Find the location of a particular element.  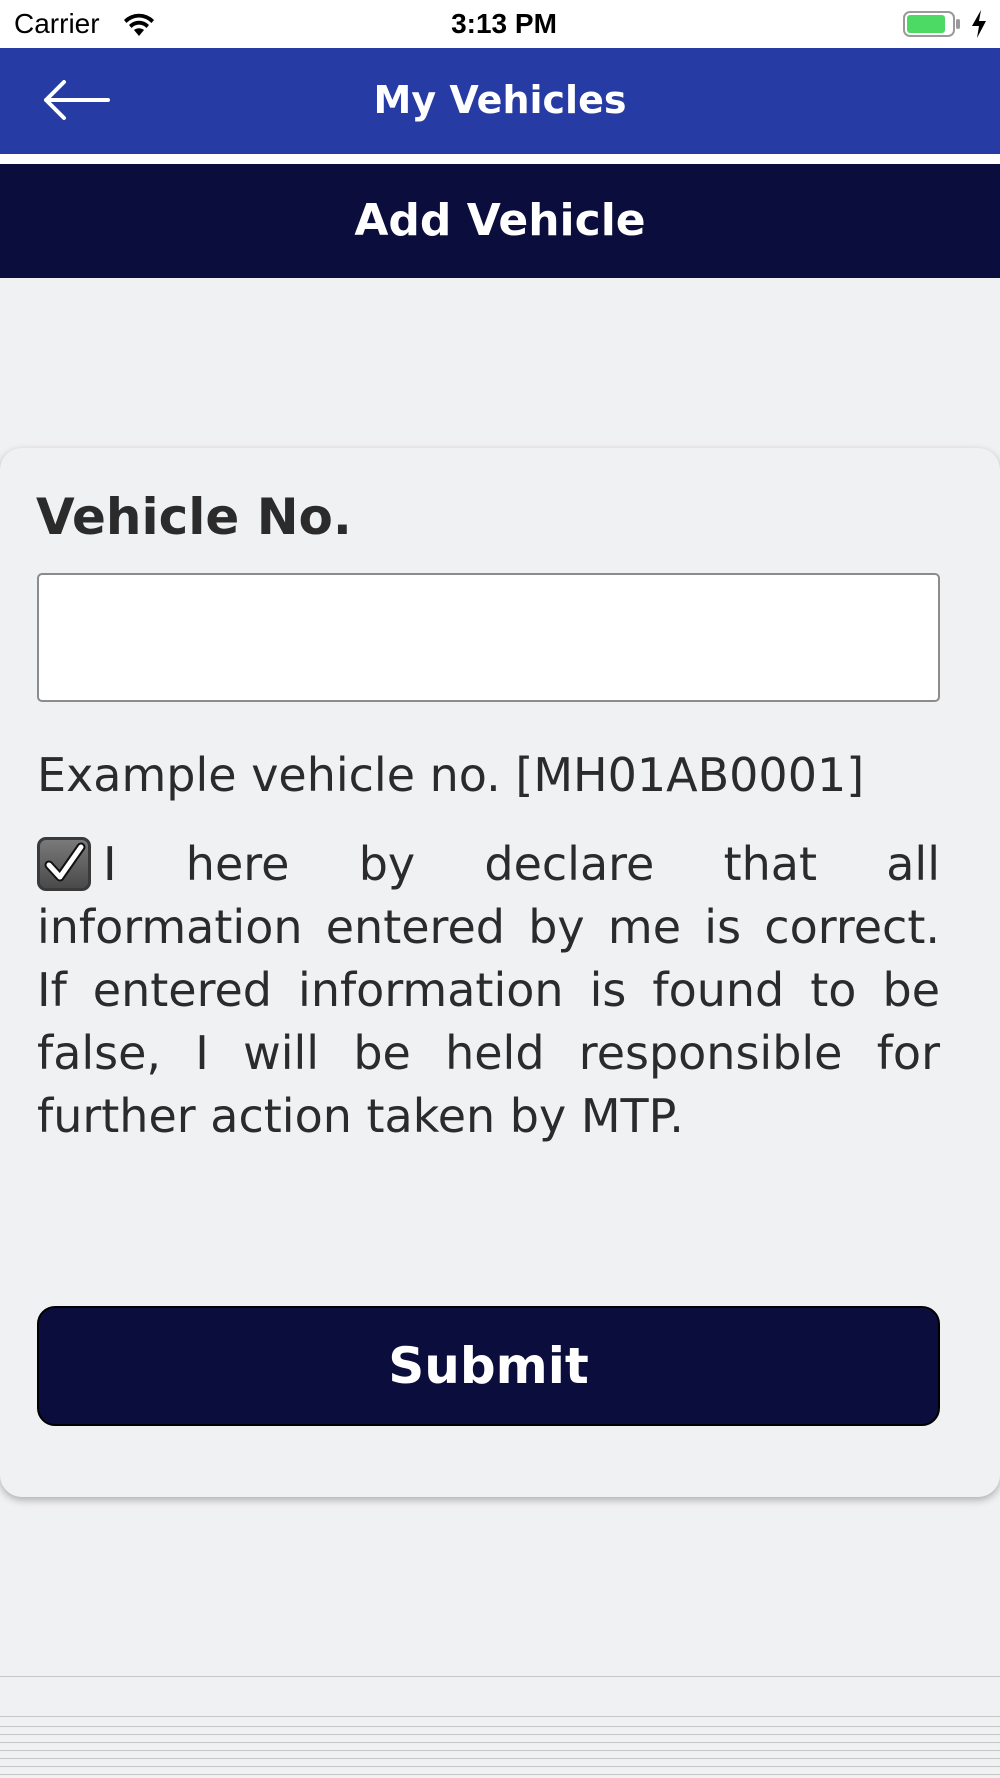

nav-bar: My Vehicles is located at coordinates (500, 101).